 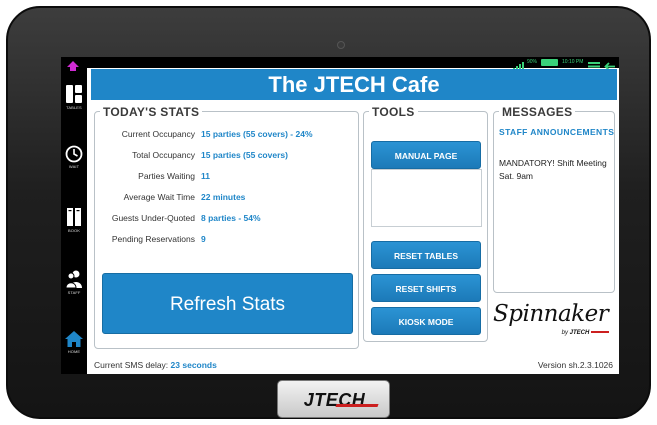 I want to click on sidebar-item-tables: TABLES, so click(x=74, y=103).